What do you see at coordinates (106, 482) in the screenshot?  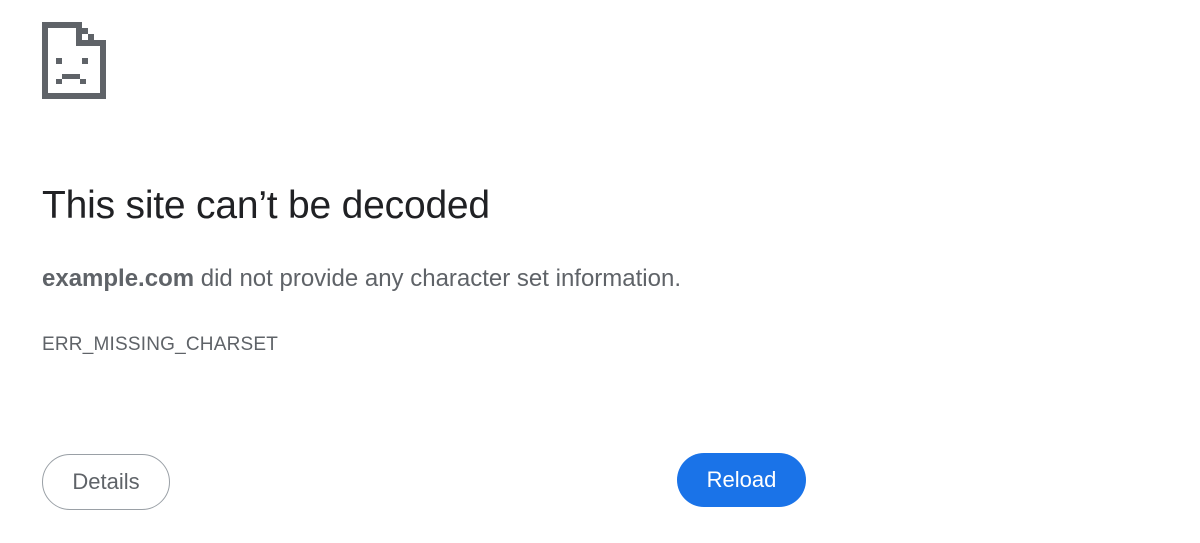 I see `details-button: Details` at bounding box center [106, 482].